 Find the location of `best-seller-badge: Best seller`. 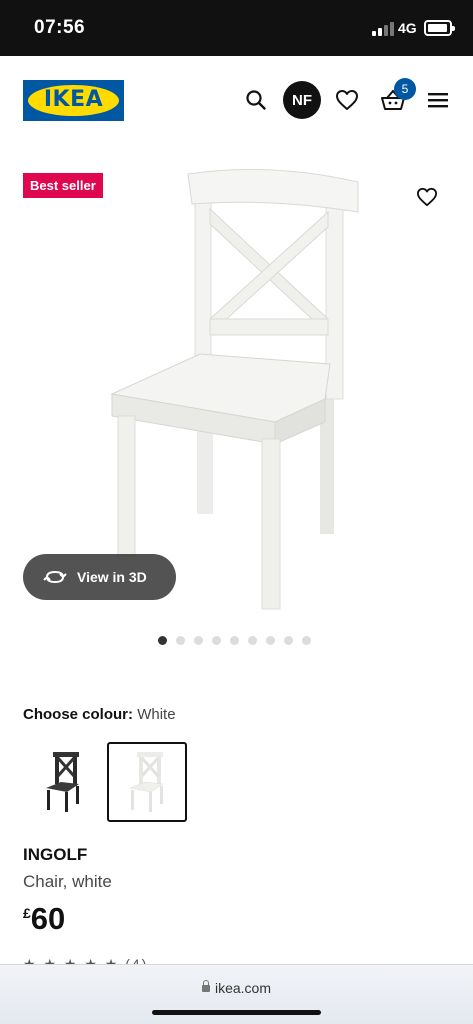

best-seller-badge: Best seller is located at coordinates (63, 185).